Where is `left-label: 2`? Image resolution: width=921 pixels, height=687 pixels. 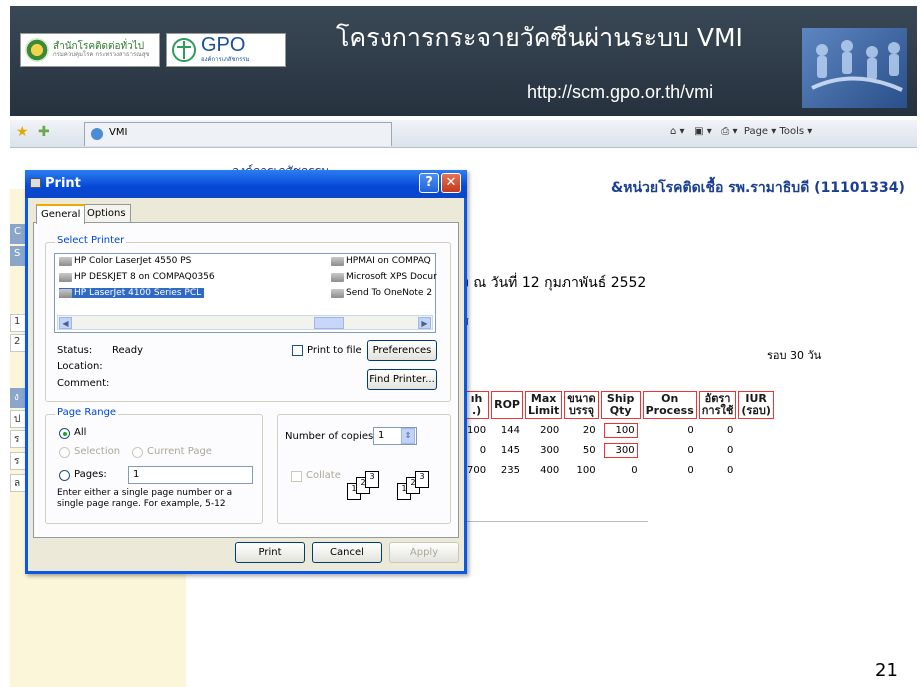
left-label: 2 is located at coordinates (18, 343).